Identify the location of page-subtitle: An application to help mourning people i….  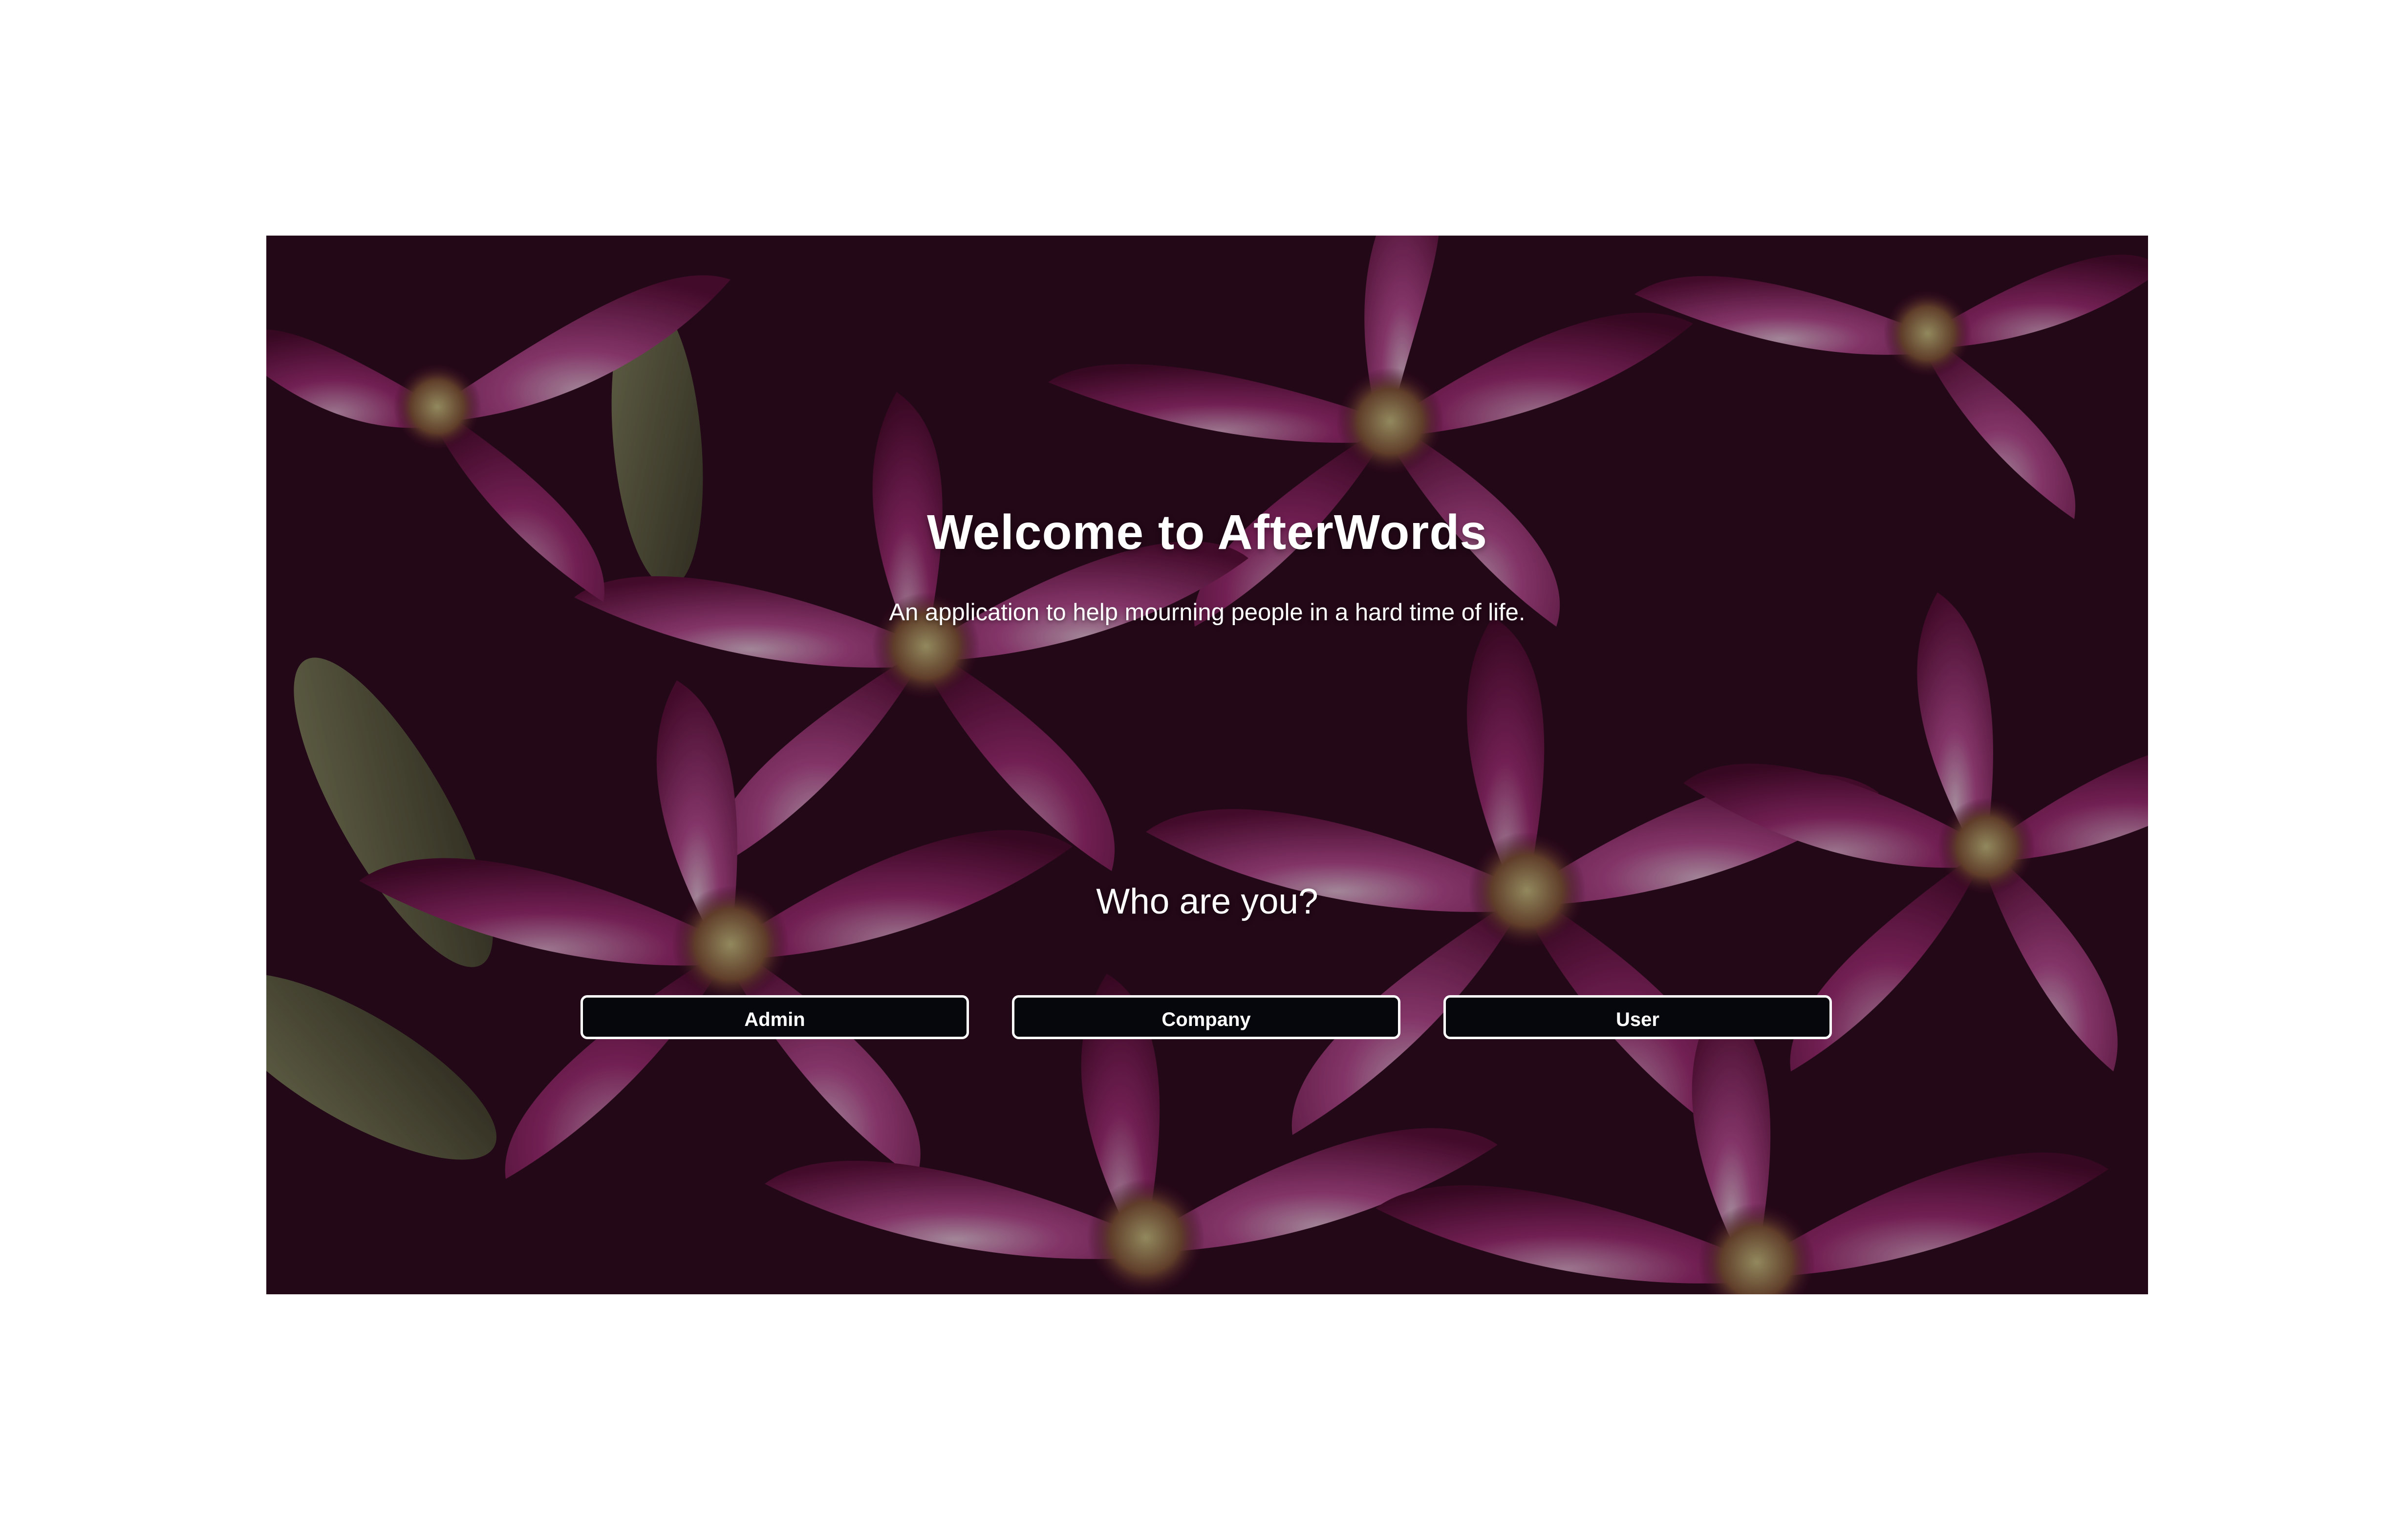
(1208, 612).